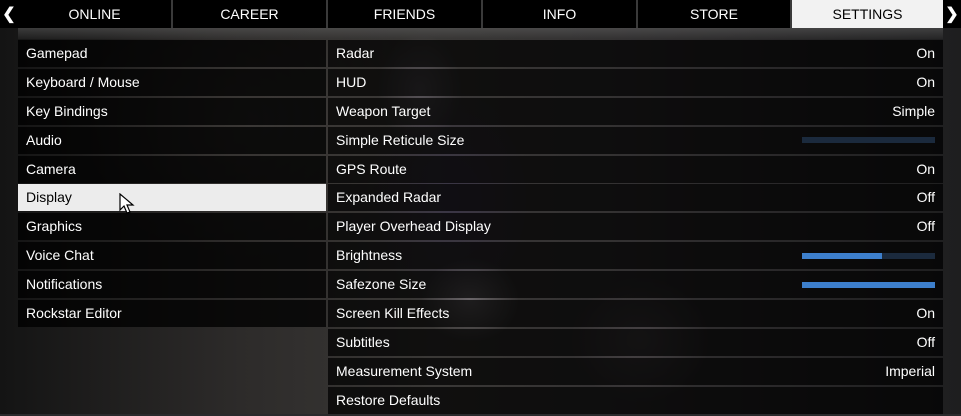  Describe the element at coordinates (172, 53) in the screenshot. I see `menu-item-gamepad: Gamepad` at that location.